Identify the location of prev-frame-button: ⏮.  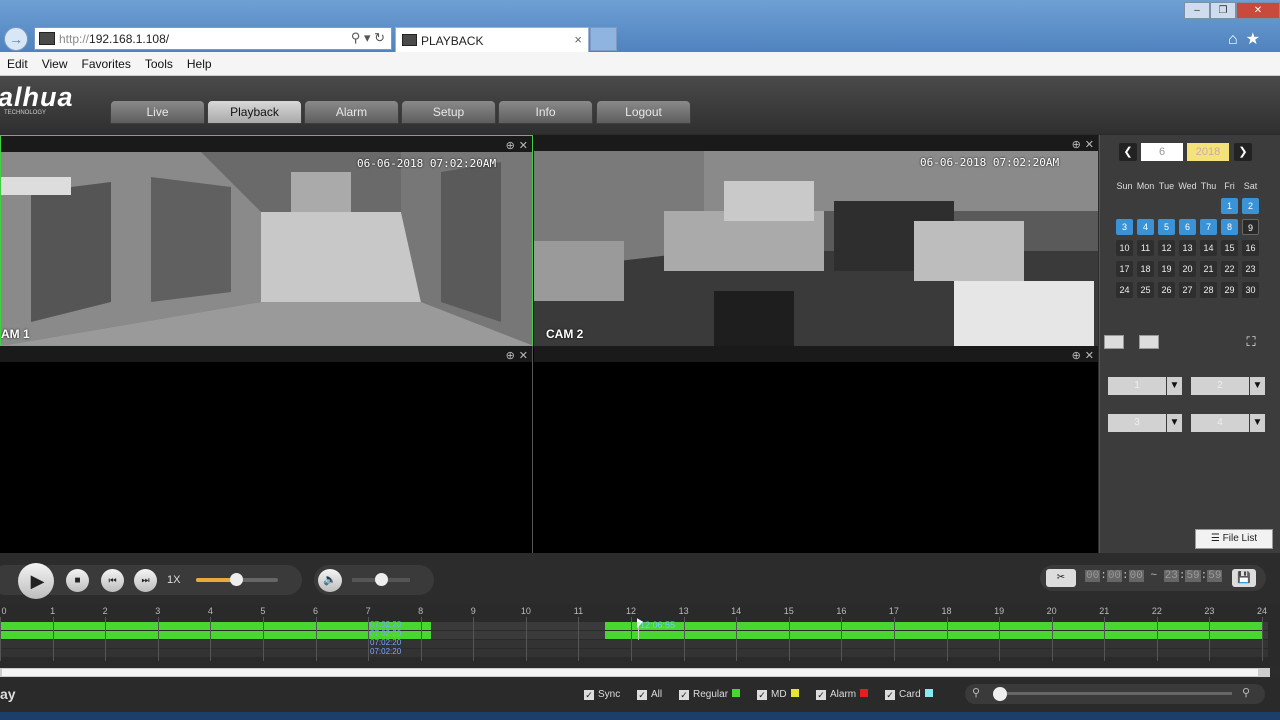
(112, 580).